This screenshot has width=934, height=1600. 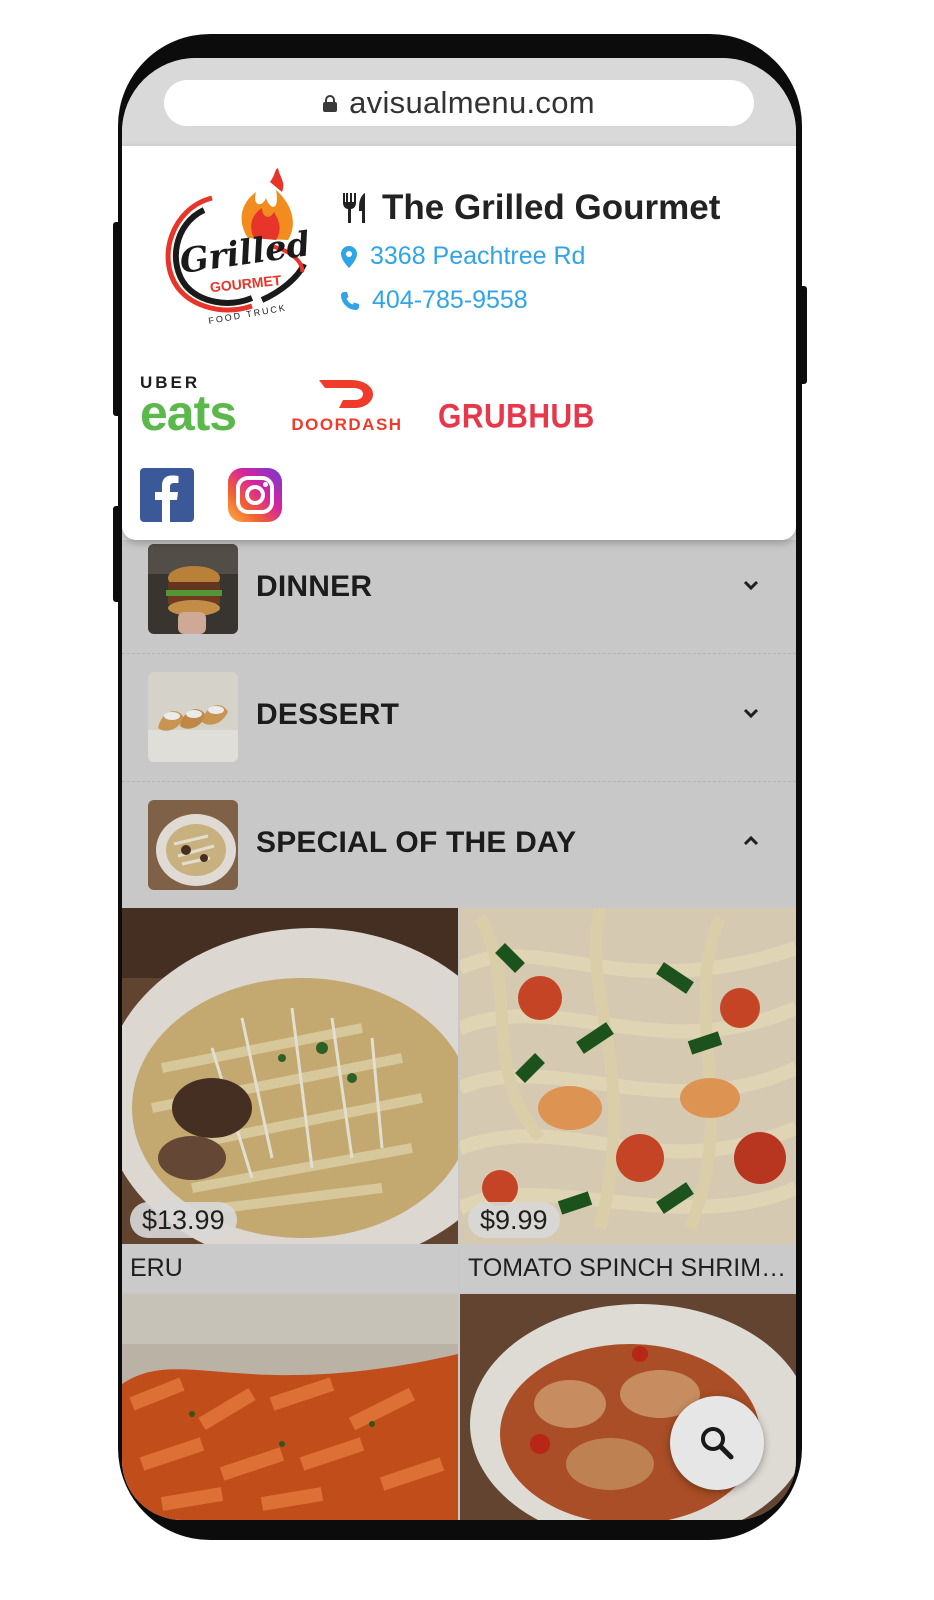 What do you see at coordinates (416, 842) in the screenshot?
I see `category-label: SPECIAL OF THE DAY` at bounding box center [416, 842].